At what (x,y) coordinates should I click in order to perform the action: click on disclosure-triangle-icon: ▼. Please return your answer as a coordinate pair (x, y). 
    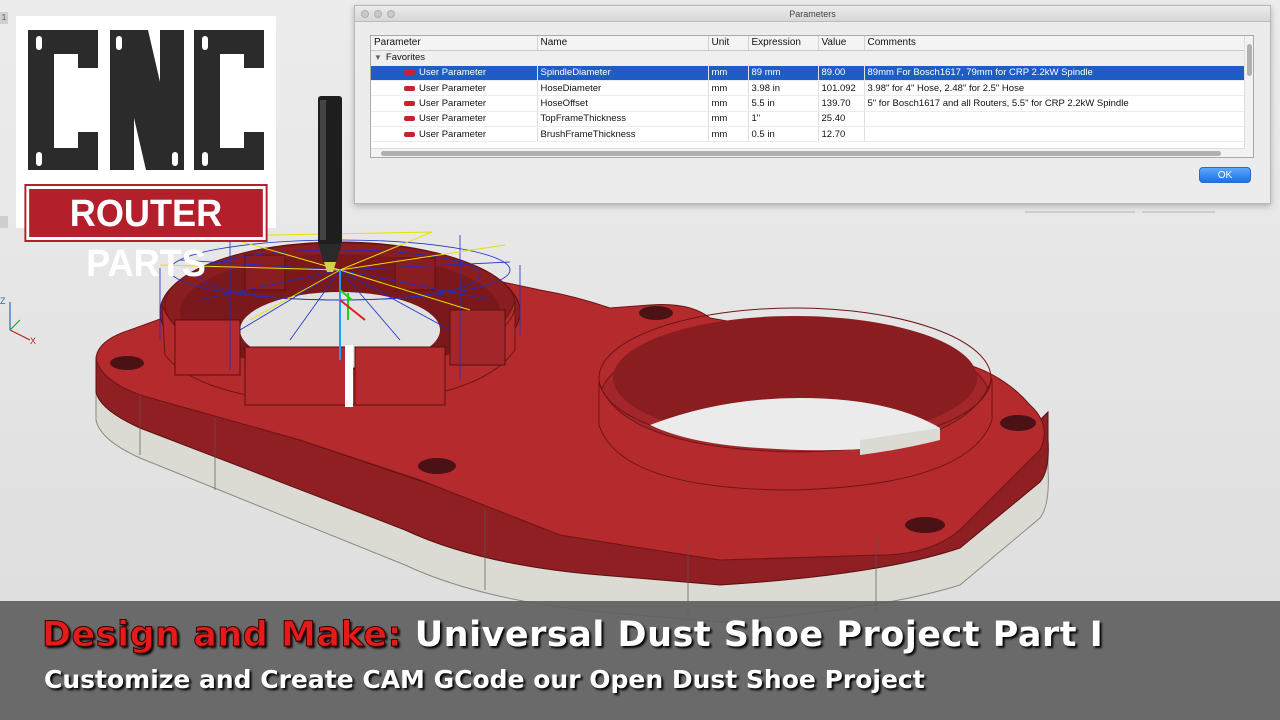
    Looking at the image, I should click on (378, 57).